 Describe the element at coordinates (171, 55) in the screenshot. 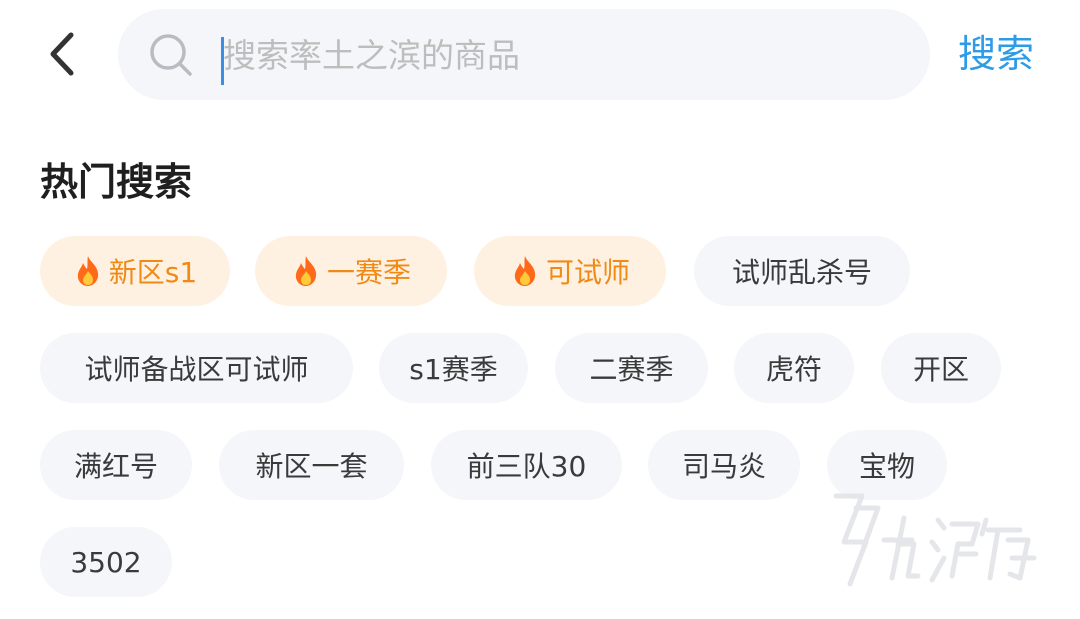

I see `search-icon` at that location.